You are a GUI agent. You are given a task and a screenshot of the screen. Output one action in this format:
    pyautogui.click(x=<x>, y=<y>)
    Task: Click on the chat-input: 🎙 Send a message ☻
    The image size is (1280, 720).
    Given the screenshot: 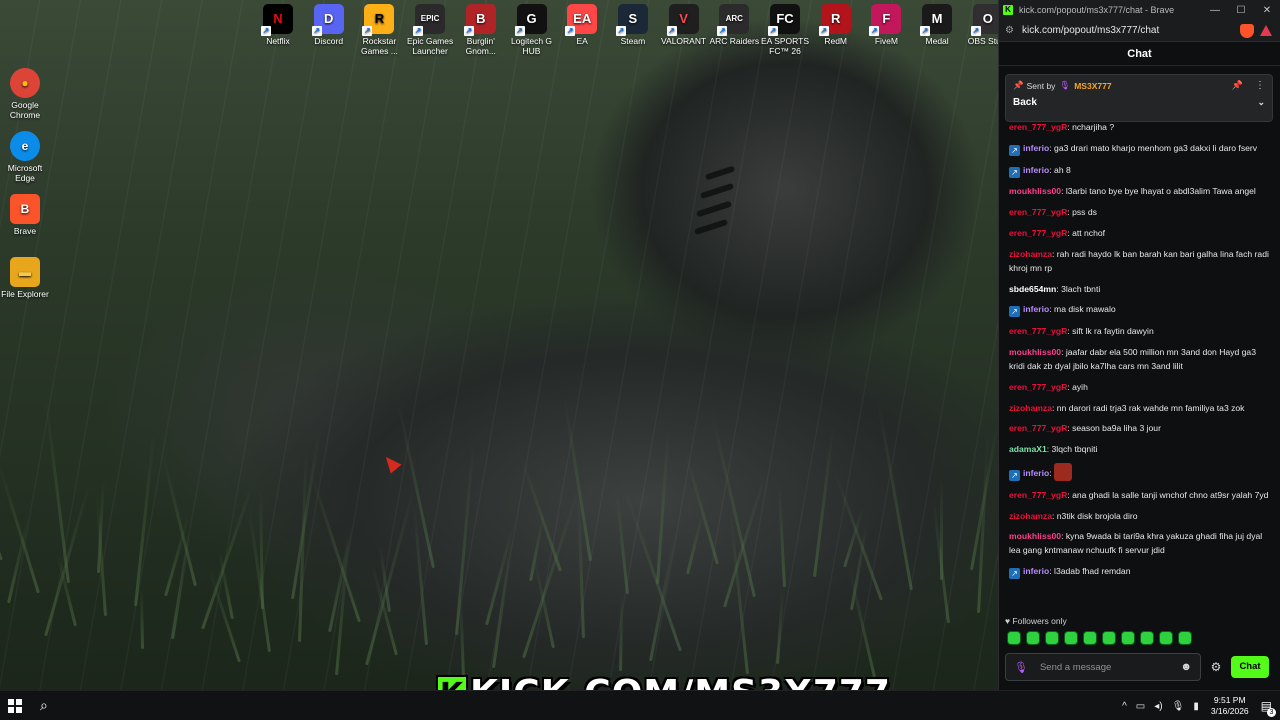 What is the action you would take?
    pyautogui.click(x=1103, y=667)
    